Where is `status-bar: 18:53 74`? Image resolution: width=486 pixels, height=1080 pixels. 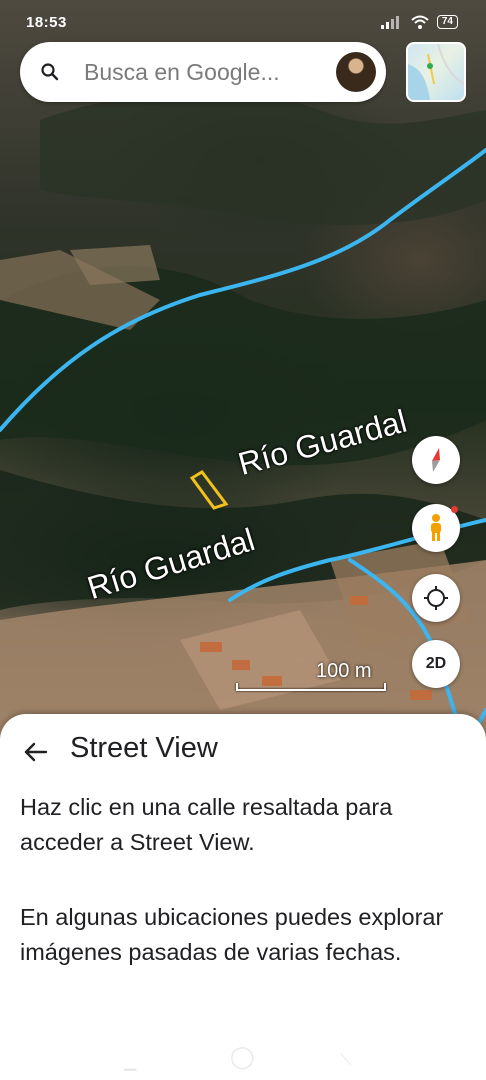 status-bar: 18:53 74 is located at coordinates (243, 22).